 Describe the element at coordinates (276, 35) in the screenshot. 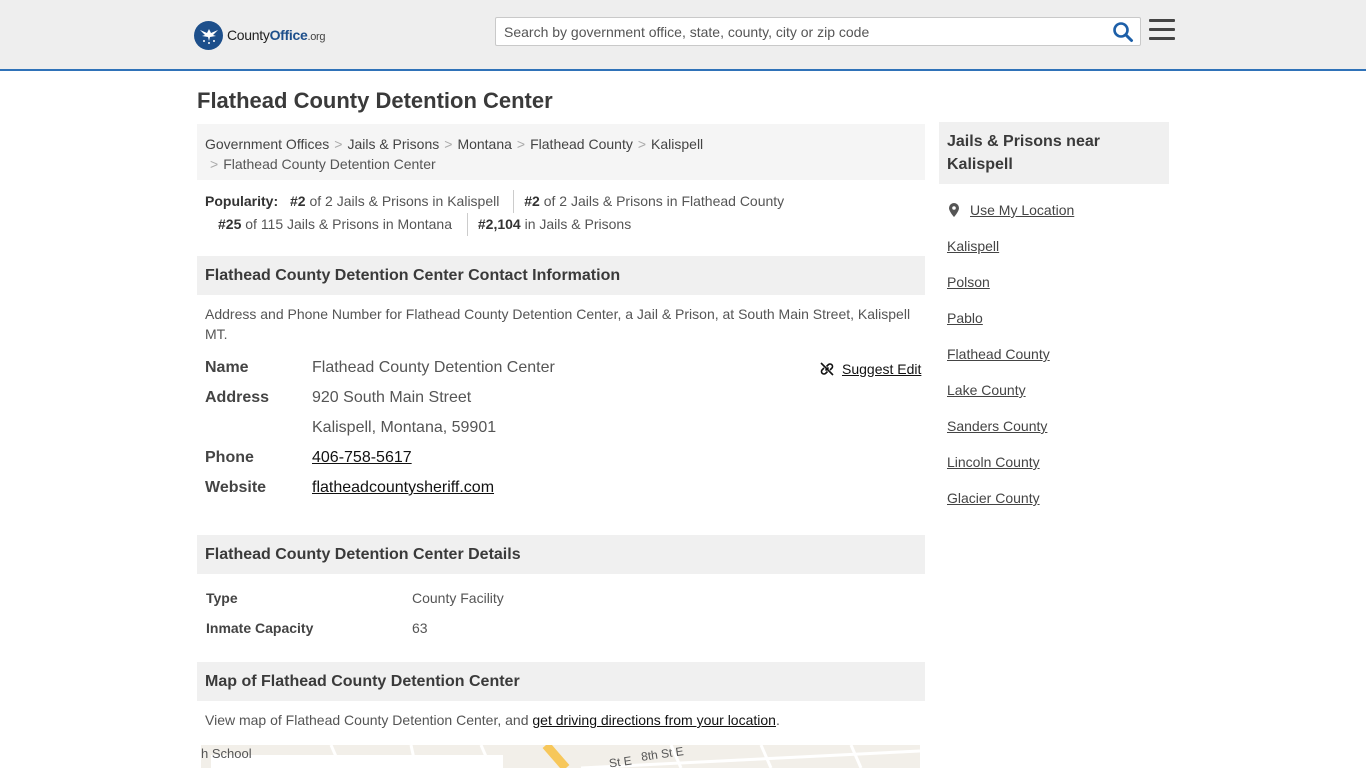

I see `logo-wordmark: CountyOffice.org` at that location.